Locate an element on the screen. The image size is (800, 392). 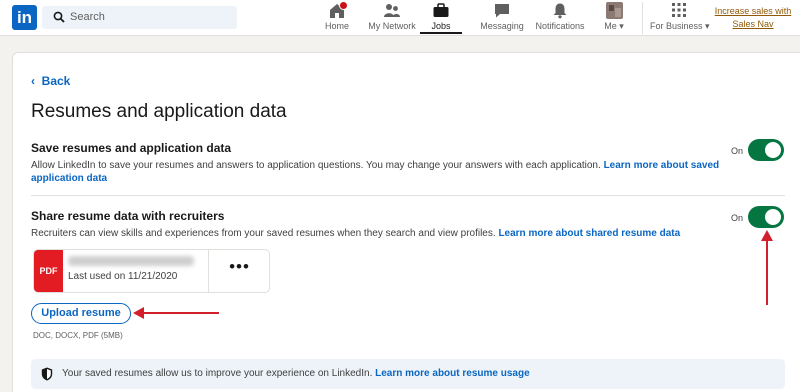
annotation-arrow-toggle is located at coordinates (767, 267).